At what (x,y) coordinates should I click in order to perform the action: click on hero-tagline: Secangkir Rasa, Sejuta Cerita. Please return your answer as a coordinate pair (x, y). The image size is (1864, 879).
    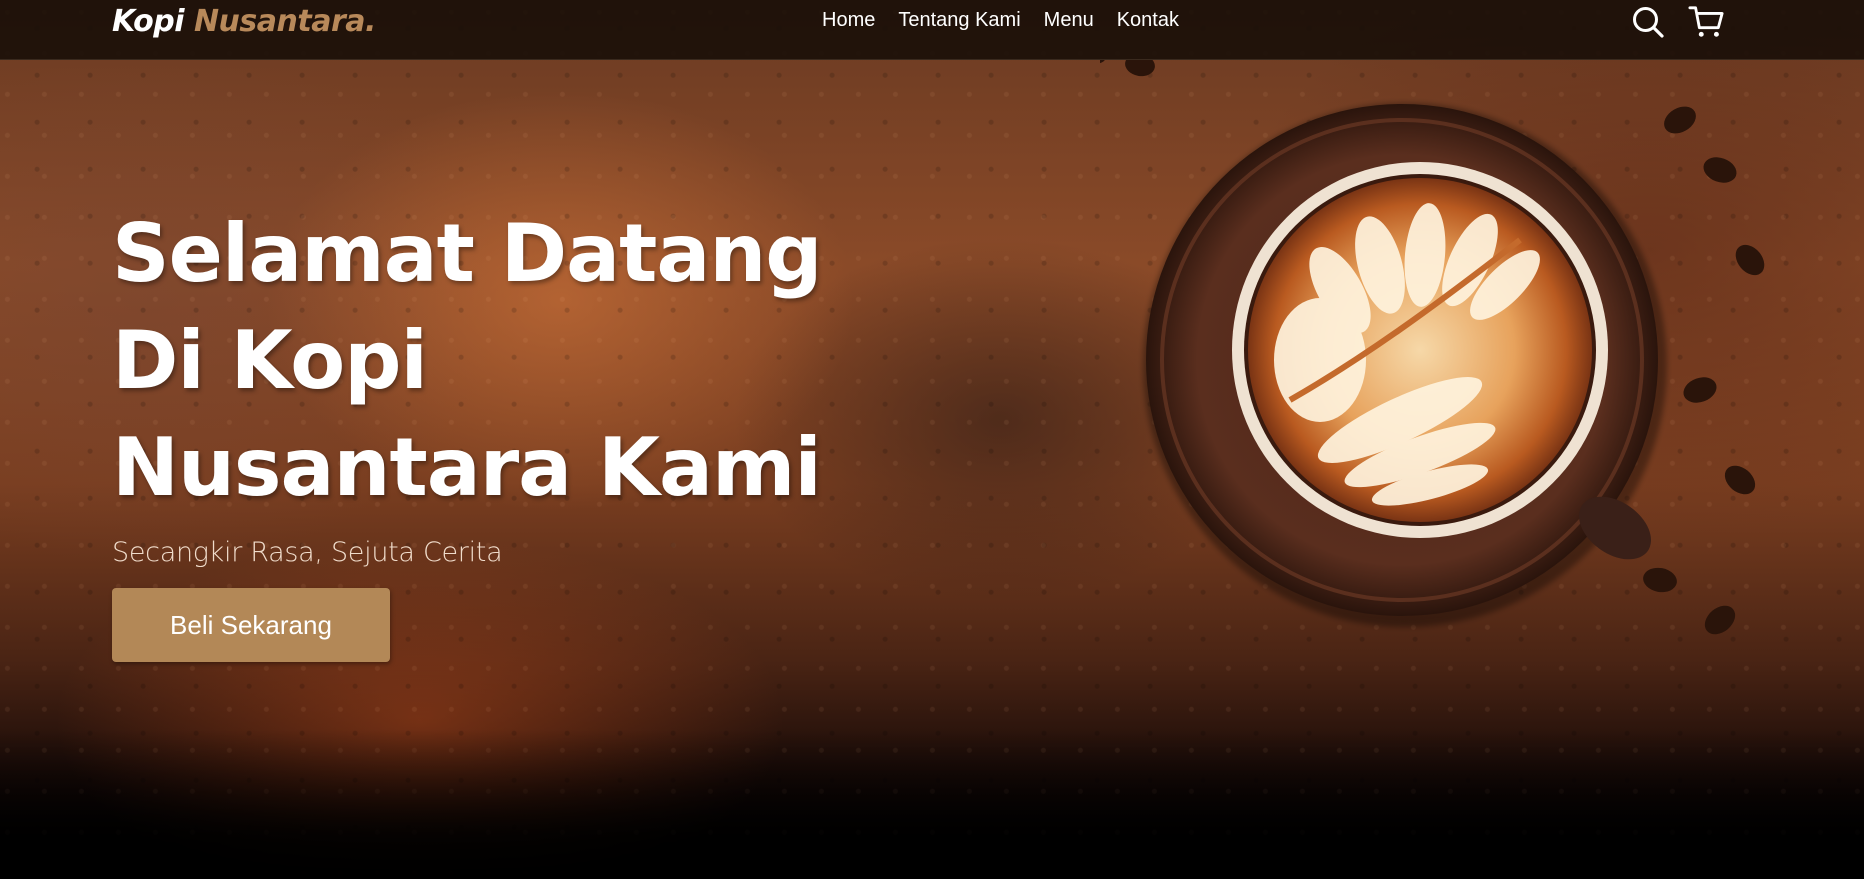
    Looking at the image, I should click on (307, 552).